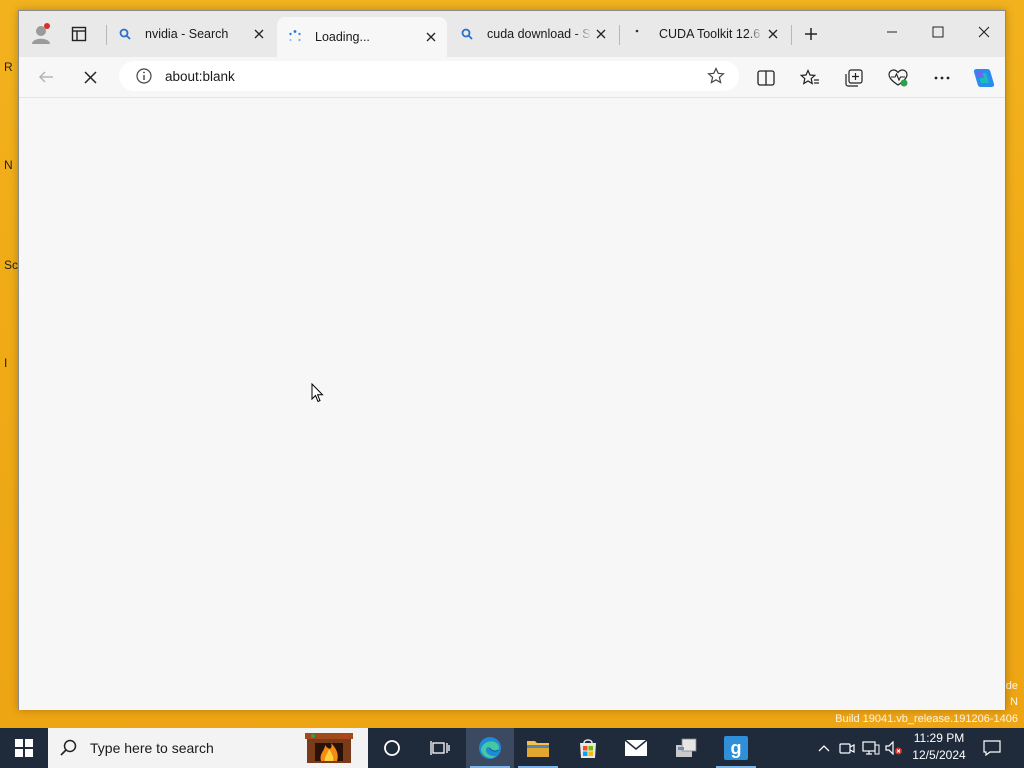  What do you see at coordinates (926, 719) in the screenshot?
I see `build-watermark: Build 19041.vb_release.191206-1406` at bounding box center [926, 719].